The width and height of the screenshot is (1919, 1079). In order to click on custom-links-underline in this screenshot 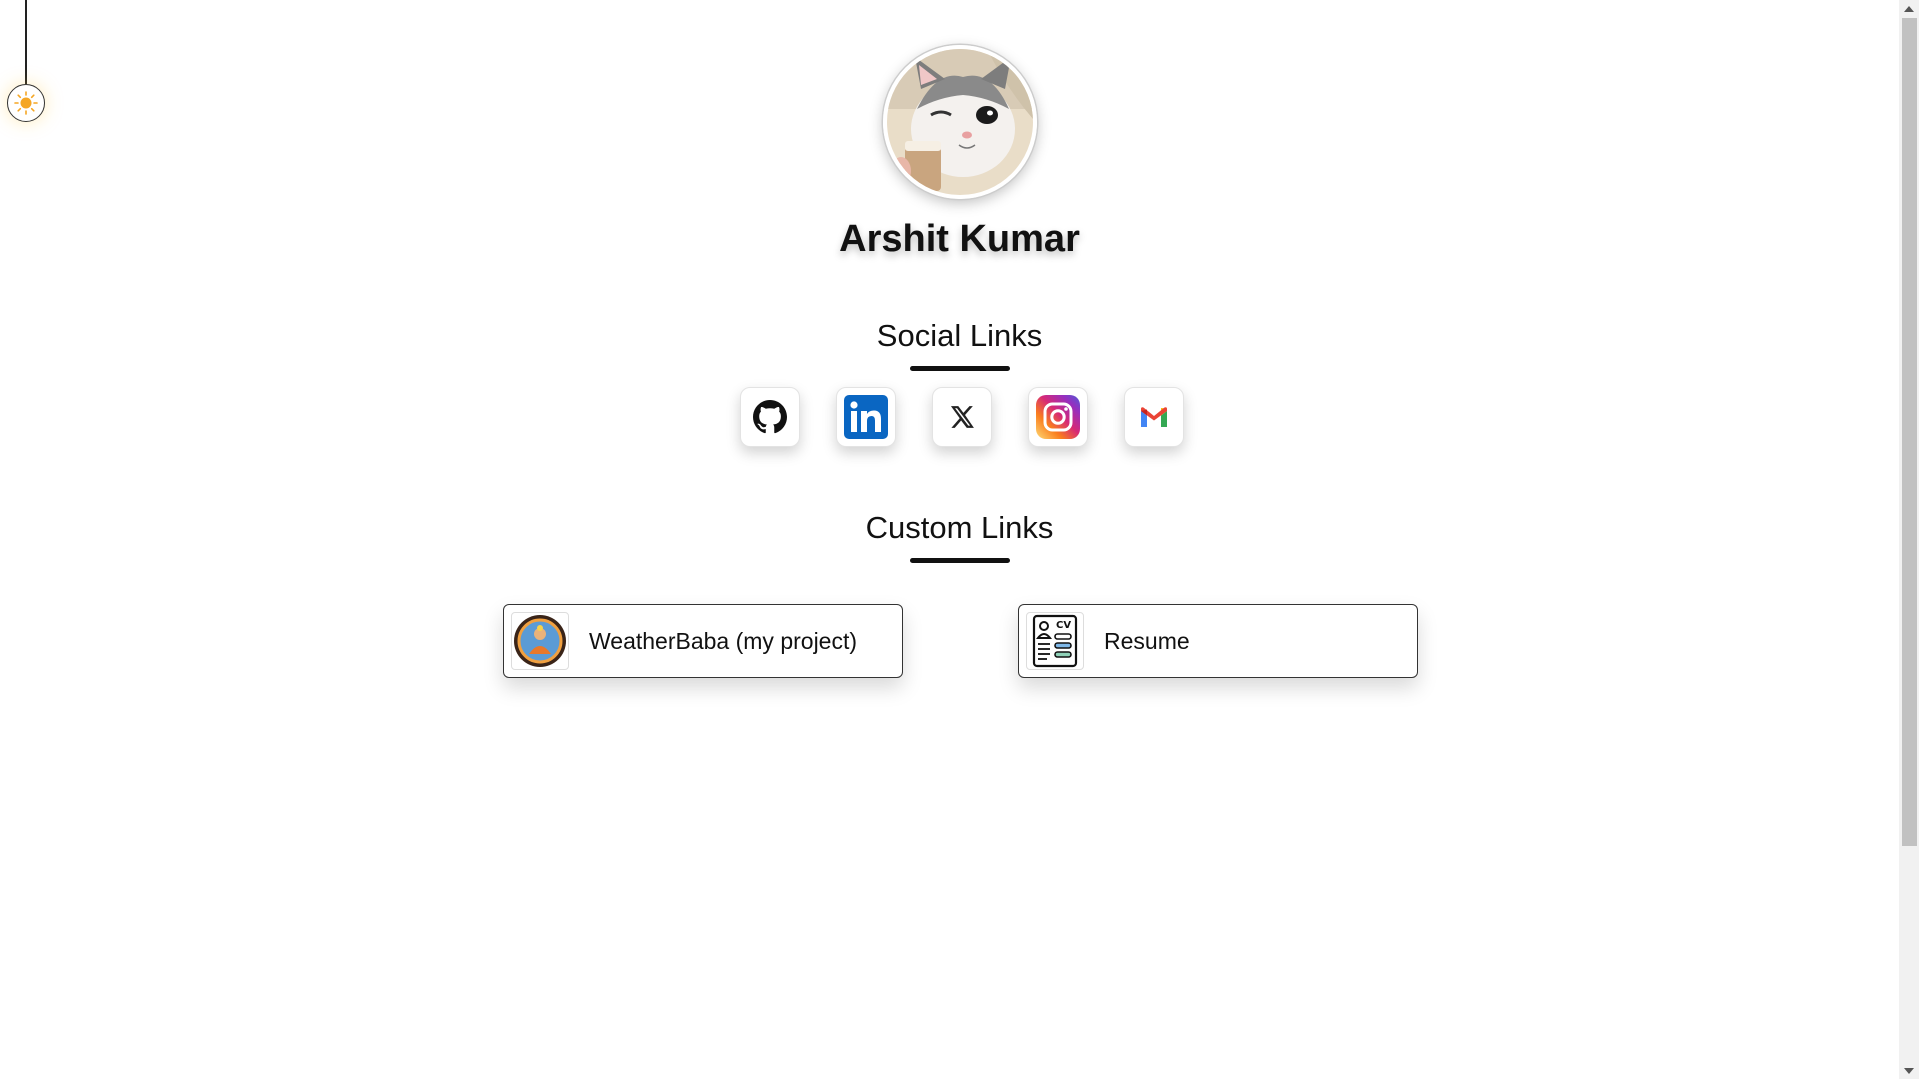, I will do `click(960, 560)`.